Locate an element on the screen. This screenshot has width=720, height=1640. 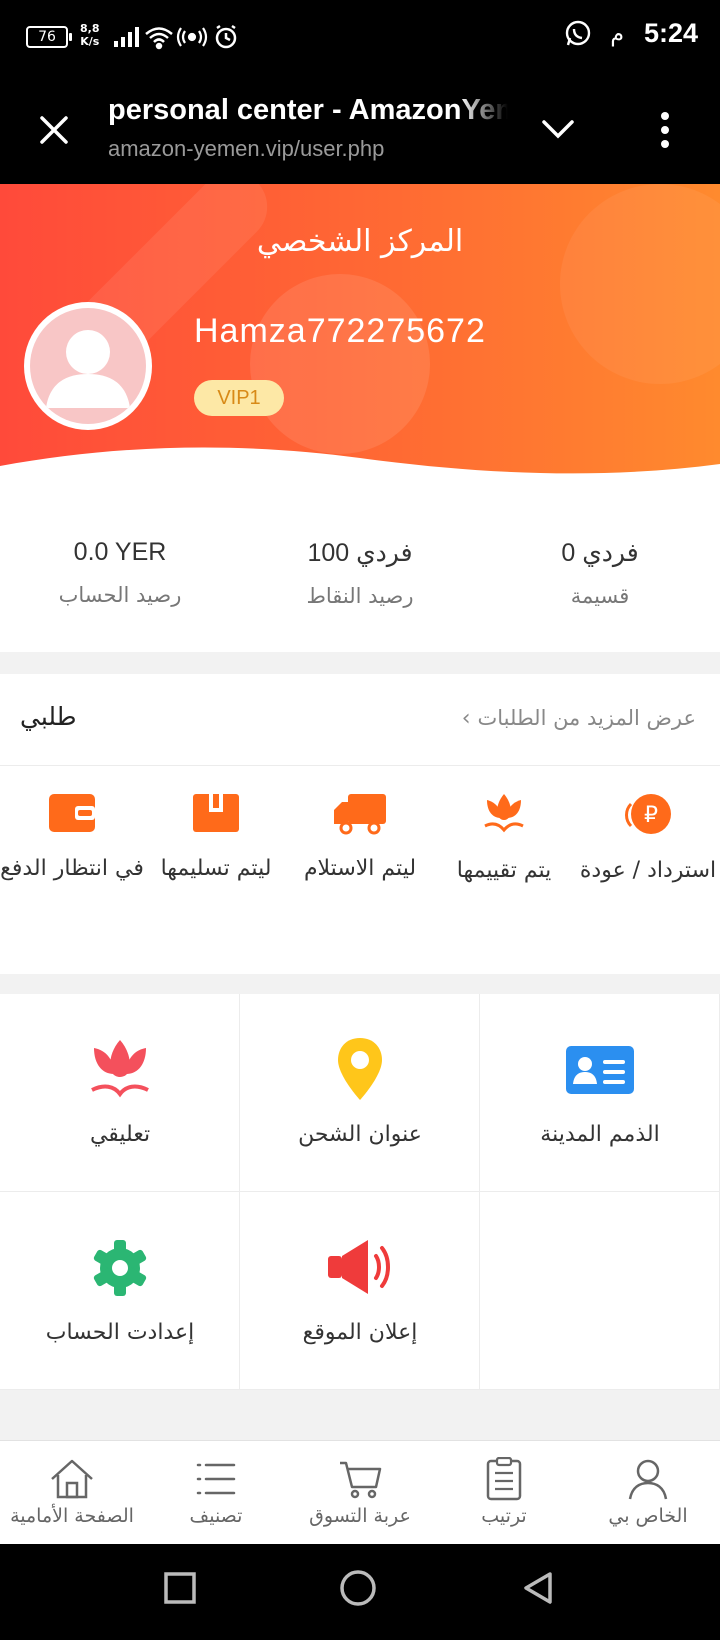
user-silhouette-icon is located at coordinates (88, 369).